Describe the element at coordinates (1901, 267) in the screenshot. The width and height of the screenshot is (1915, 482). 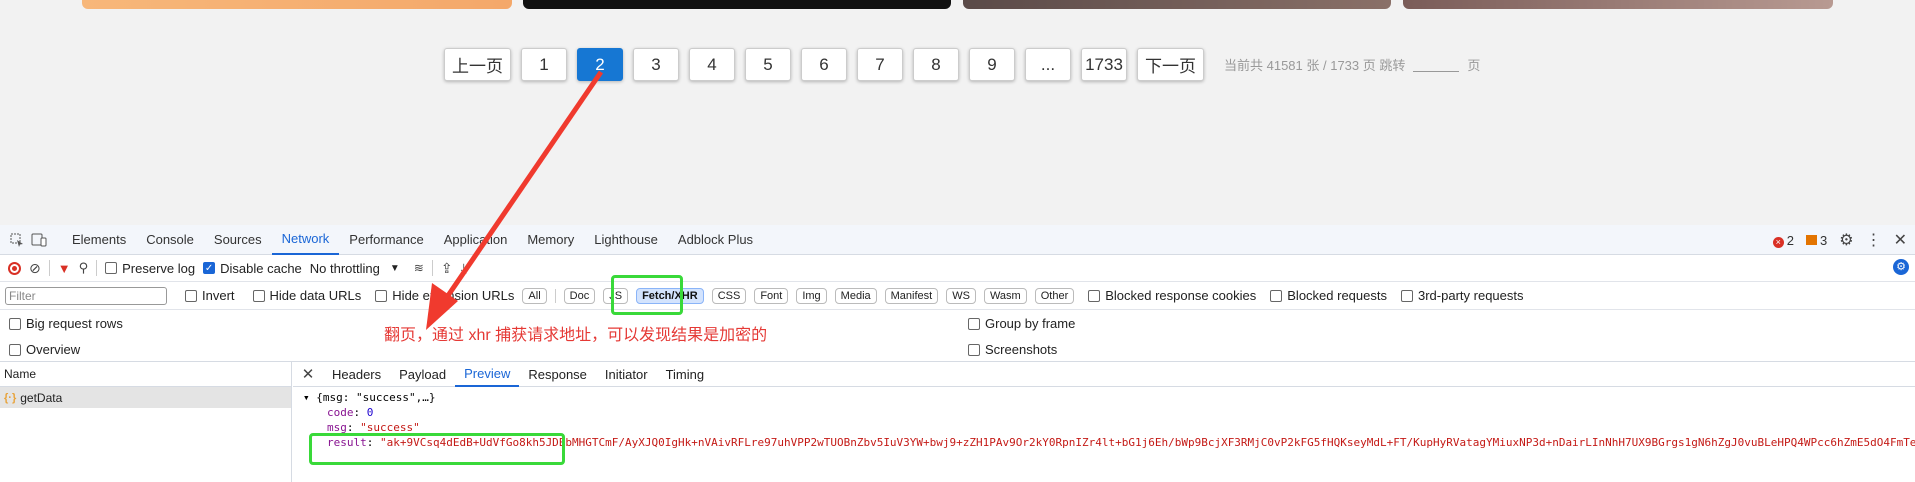
I see `network-settings-gear-icon: ⚙` at that location.